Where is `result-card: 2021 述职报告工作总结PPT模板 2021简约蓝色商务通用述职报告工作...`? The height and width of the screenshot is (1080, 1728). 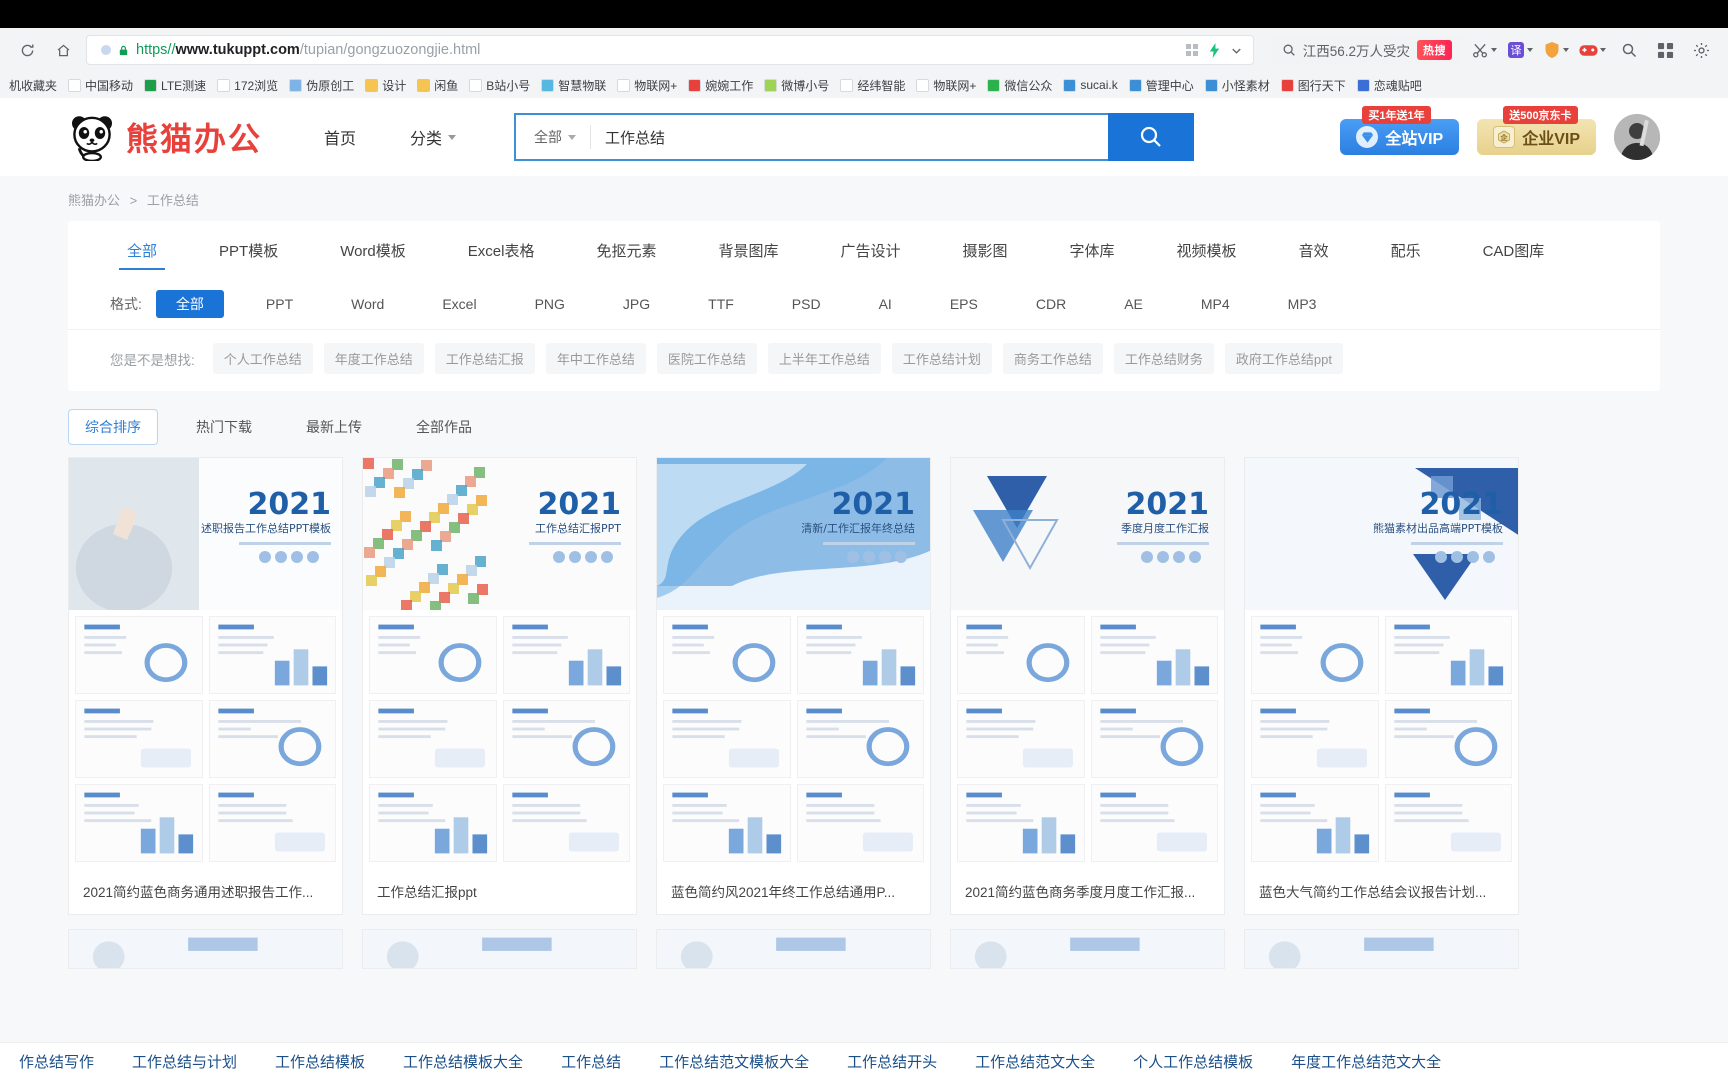
result-card: 2021 述职报告工作总结PPT模板 2021简约蓝色商务通用述职报告工作... is located at coordinates (205, 686).